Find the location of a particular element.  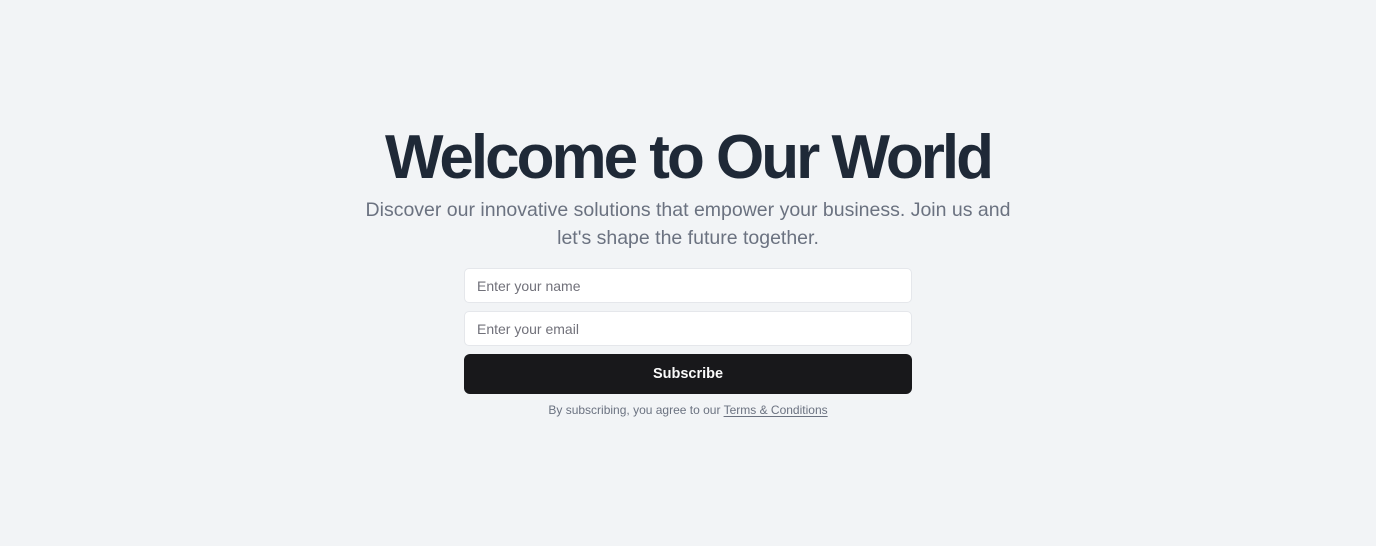

terms-prefix: By subscribing, you agree to our is located at coordinates (636, 410).